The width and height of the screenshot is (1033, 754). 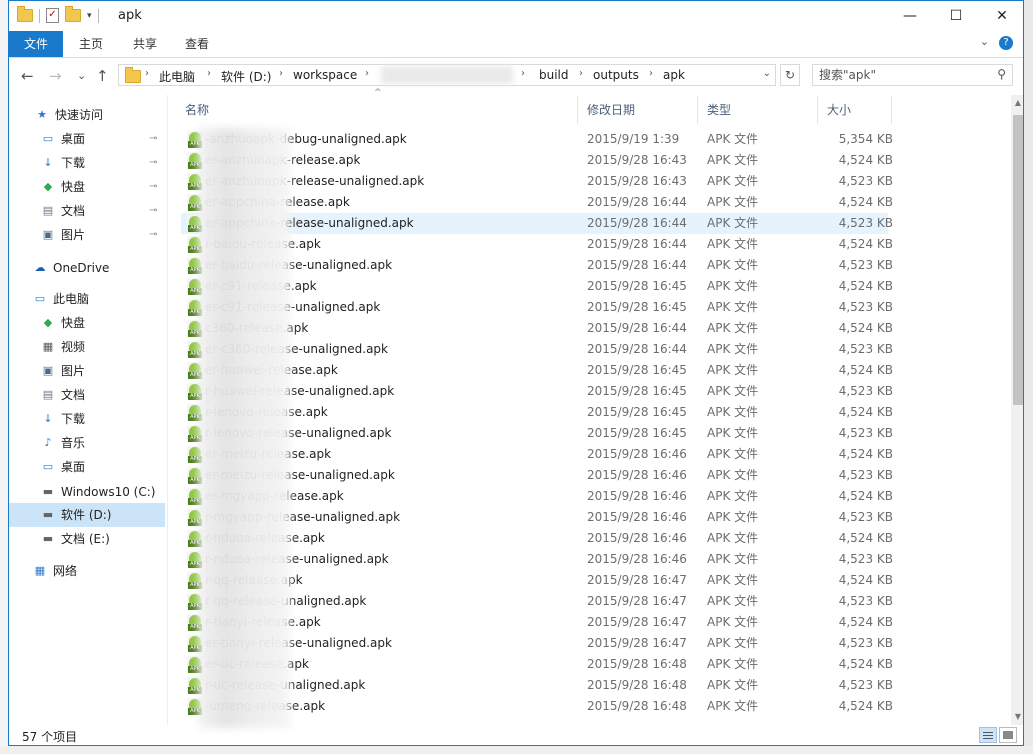 I want to click on large-icons-view-button, so click(x=1008, y=735).